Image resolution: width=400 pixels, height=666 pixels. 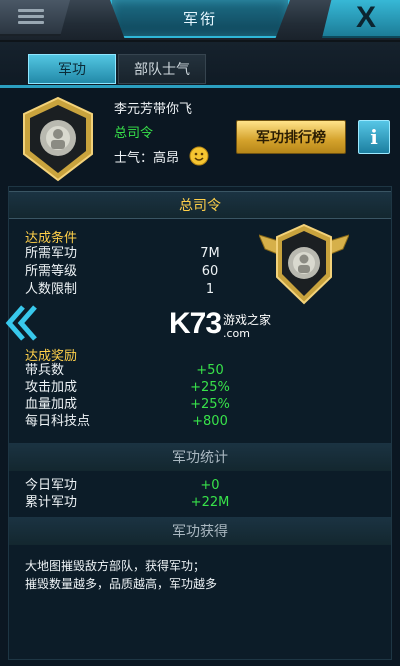 I want to click on player-name: 李元芳带你飞, so click(x=153, y=109).